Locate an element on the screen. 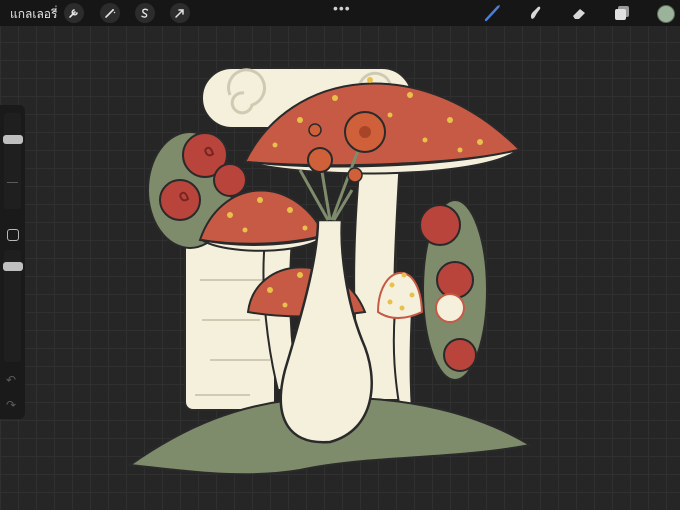  brush-icon is located at coordinates (493, 13).